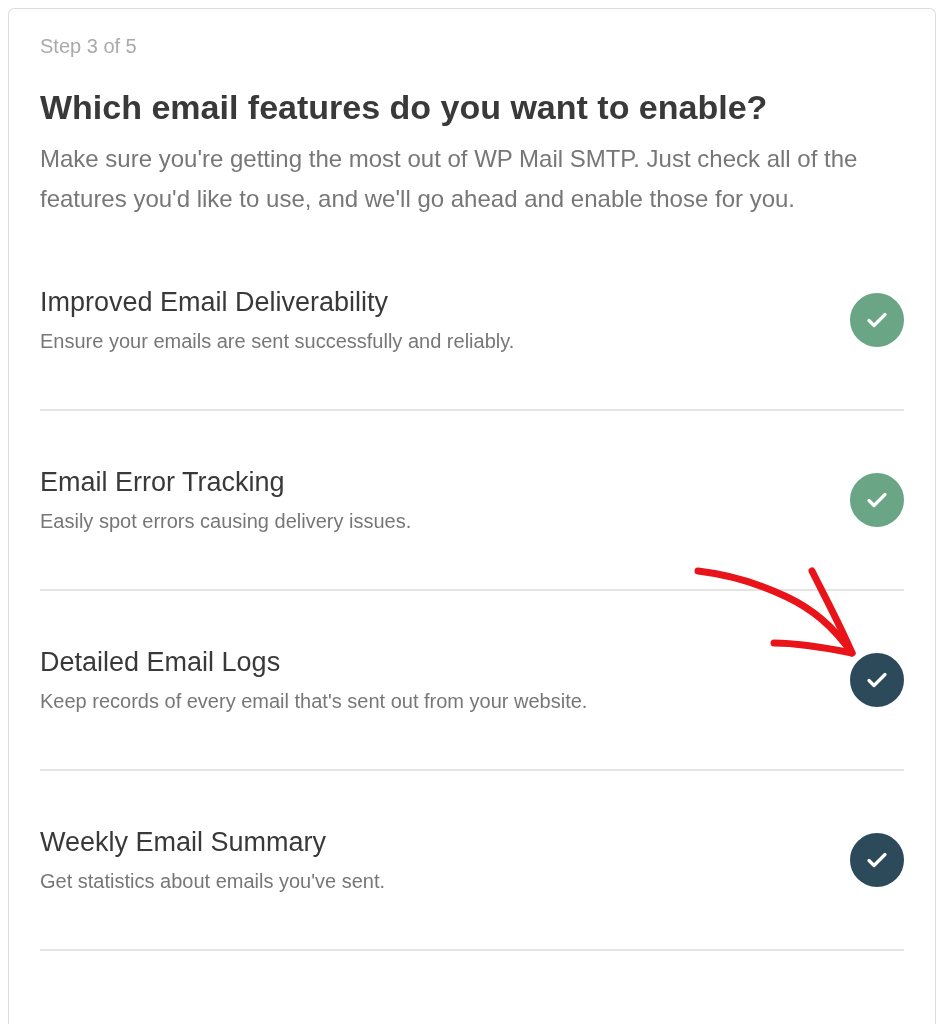 The height and width of the screenshot is (1024, 944). What do you see at coordinates (314, 701) in the screenshot?
I see `feature-description: Keep records of every email that's sent out from your website.` at bounding box center [314, 701].